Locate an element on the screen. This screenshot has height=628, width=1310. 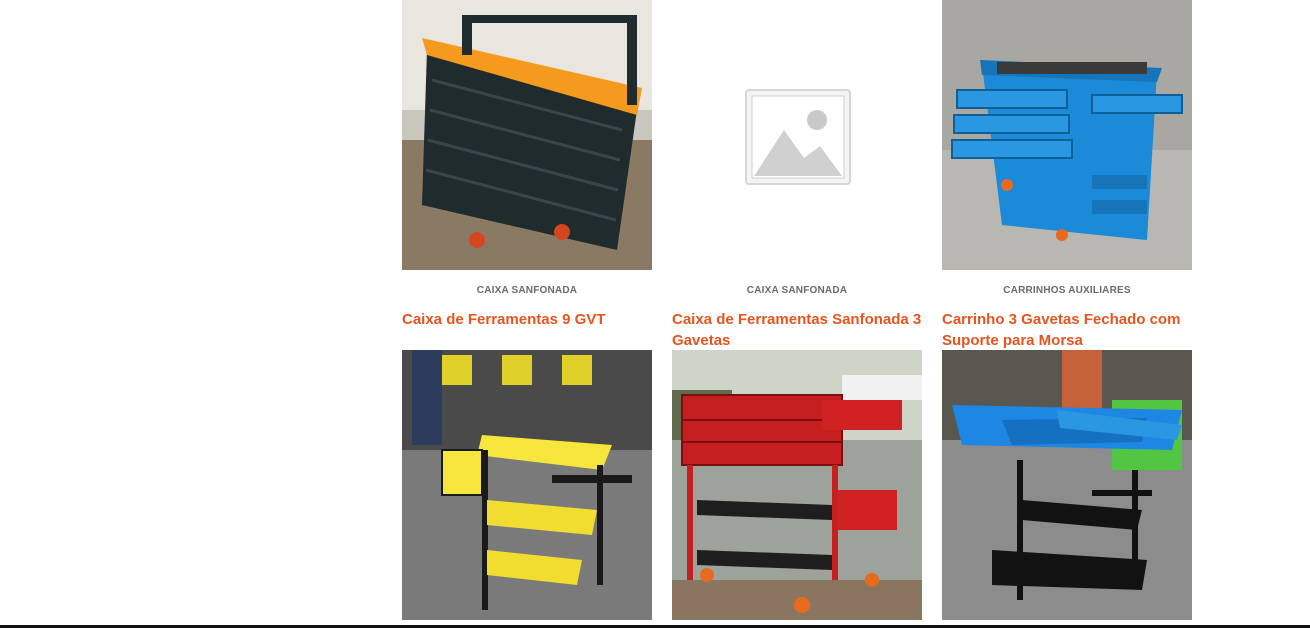
product-image-carrinho-3-gavetas is located at coordinates (1067, 135).